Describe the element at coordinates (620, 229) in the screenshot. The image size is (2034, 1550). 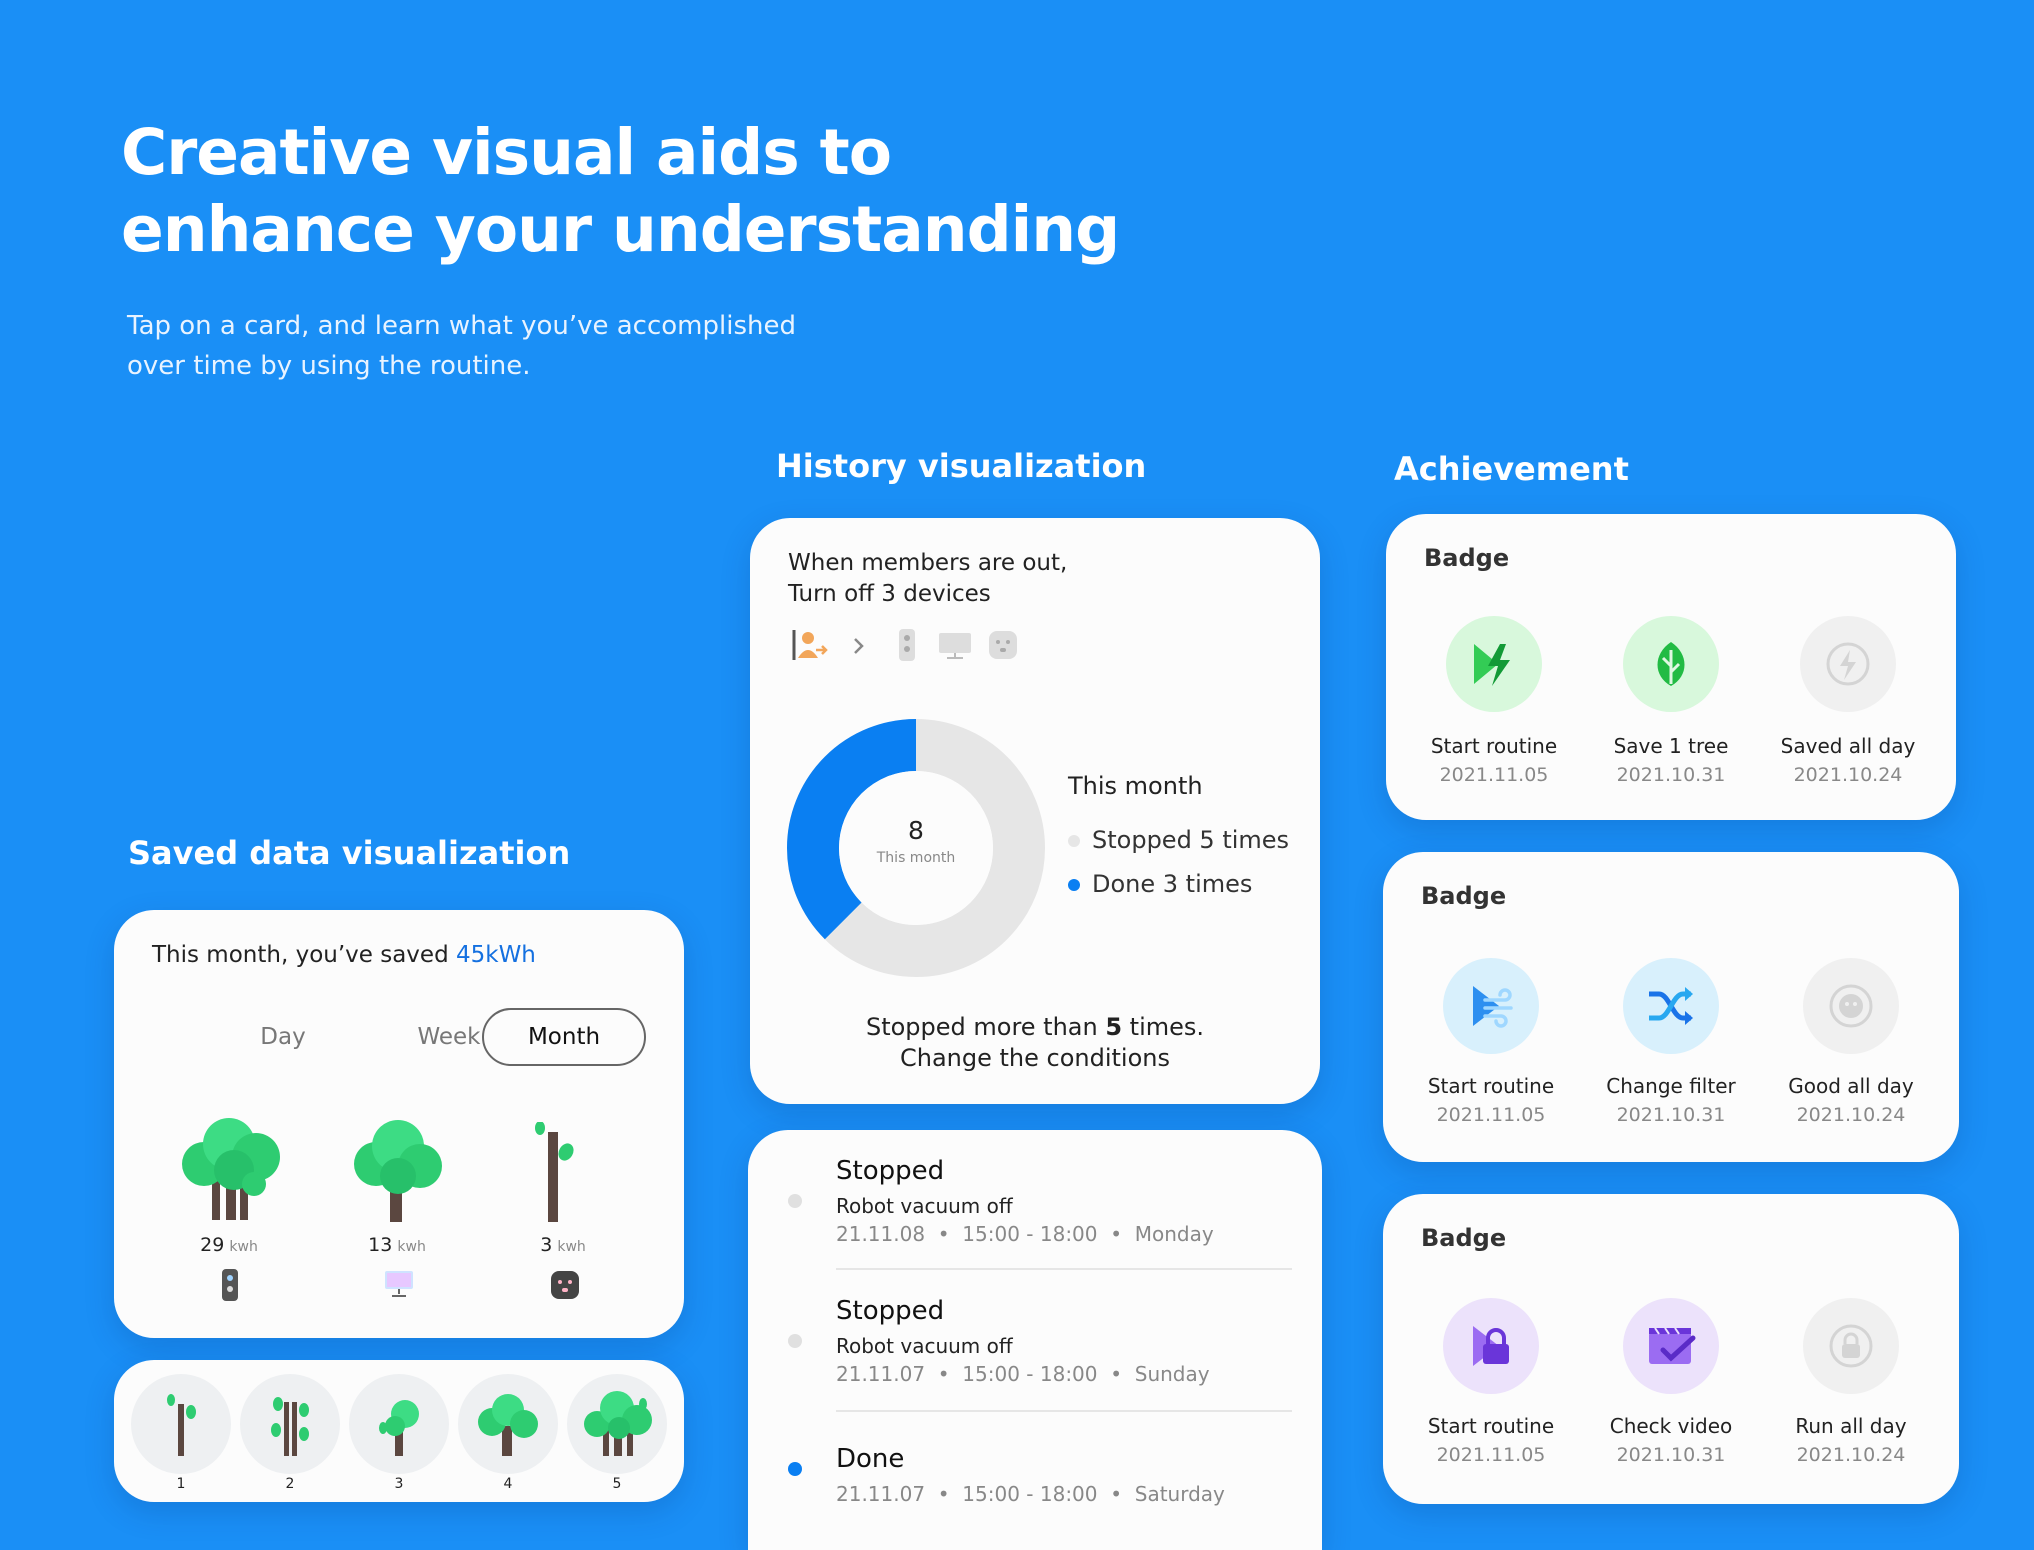
I see `hero-title-line-2: enhance your understanding` at that location.